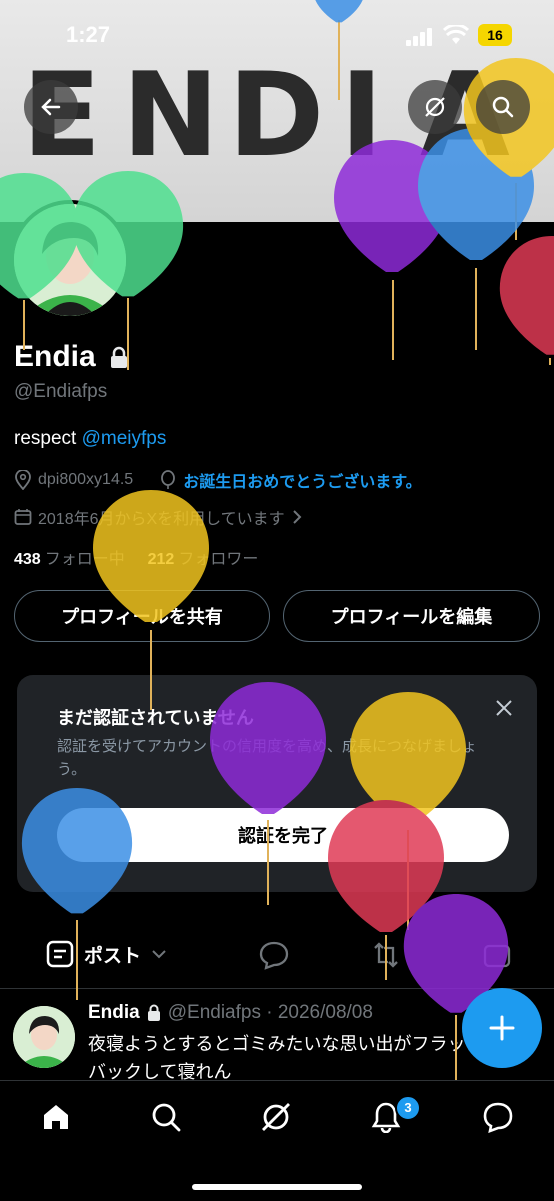 This screenshot has width=554, height=1201. What do you see at coordinates (411, 616) in the screenshot?
I see `edit-profile-button: プロフィールを編集` at bounding box center [411, 616].